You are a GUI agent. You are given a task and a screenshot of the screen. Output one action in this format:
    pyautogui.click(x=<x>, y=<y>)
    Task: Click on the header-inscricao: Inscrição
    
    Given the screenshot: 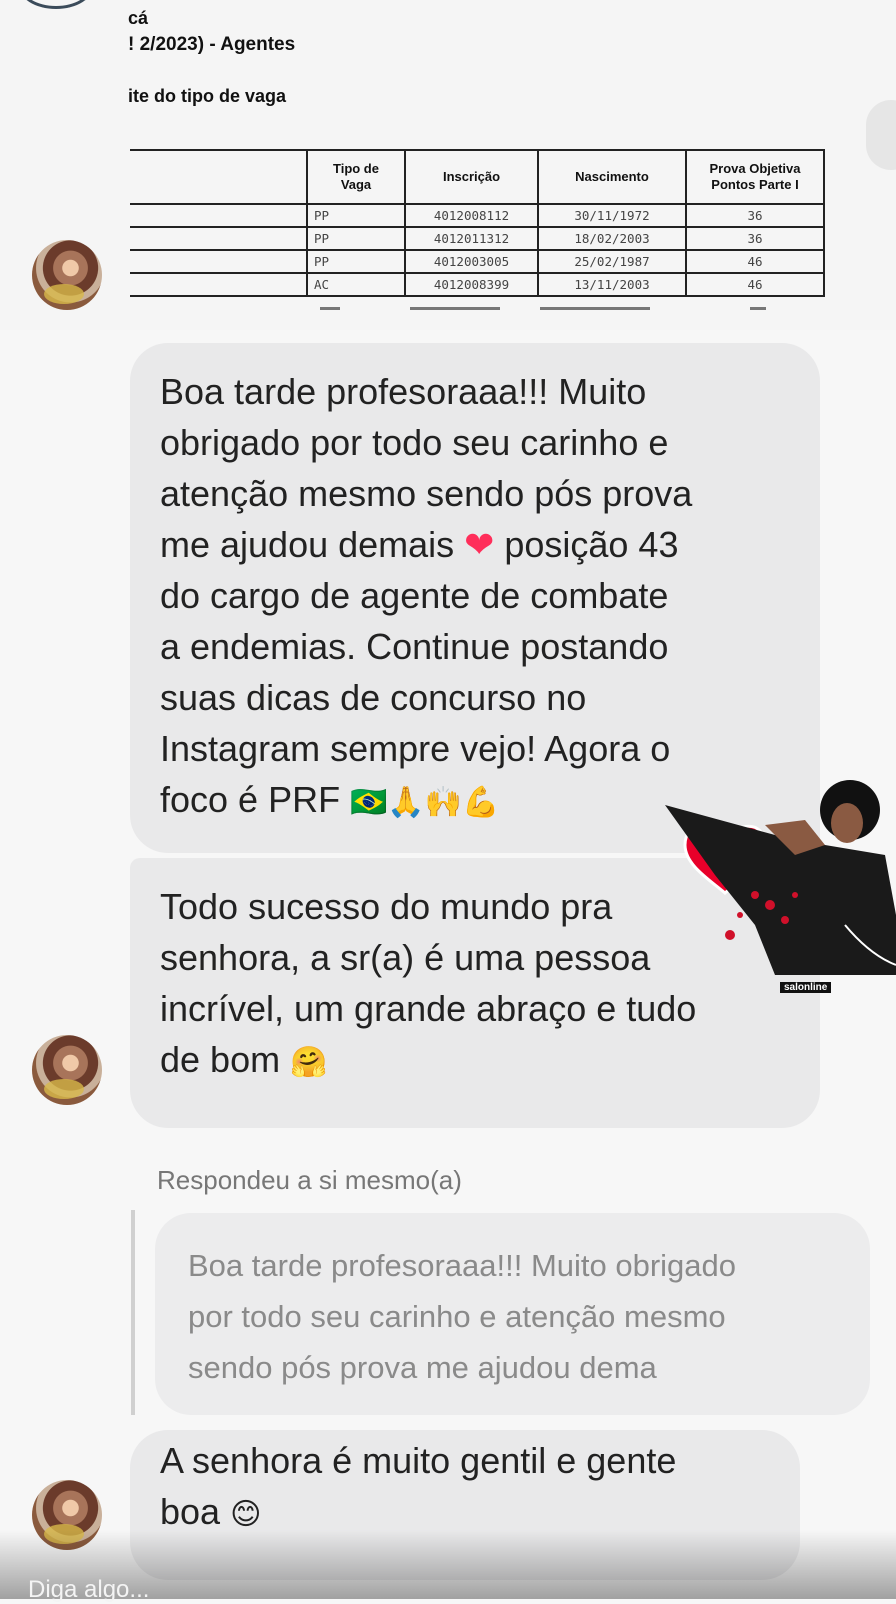 What is the action you would take?
    pyautogui.click(x=471, y=177)
    